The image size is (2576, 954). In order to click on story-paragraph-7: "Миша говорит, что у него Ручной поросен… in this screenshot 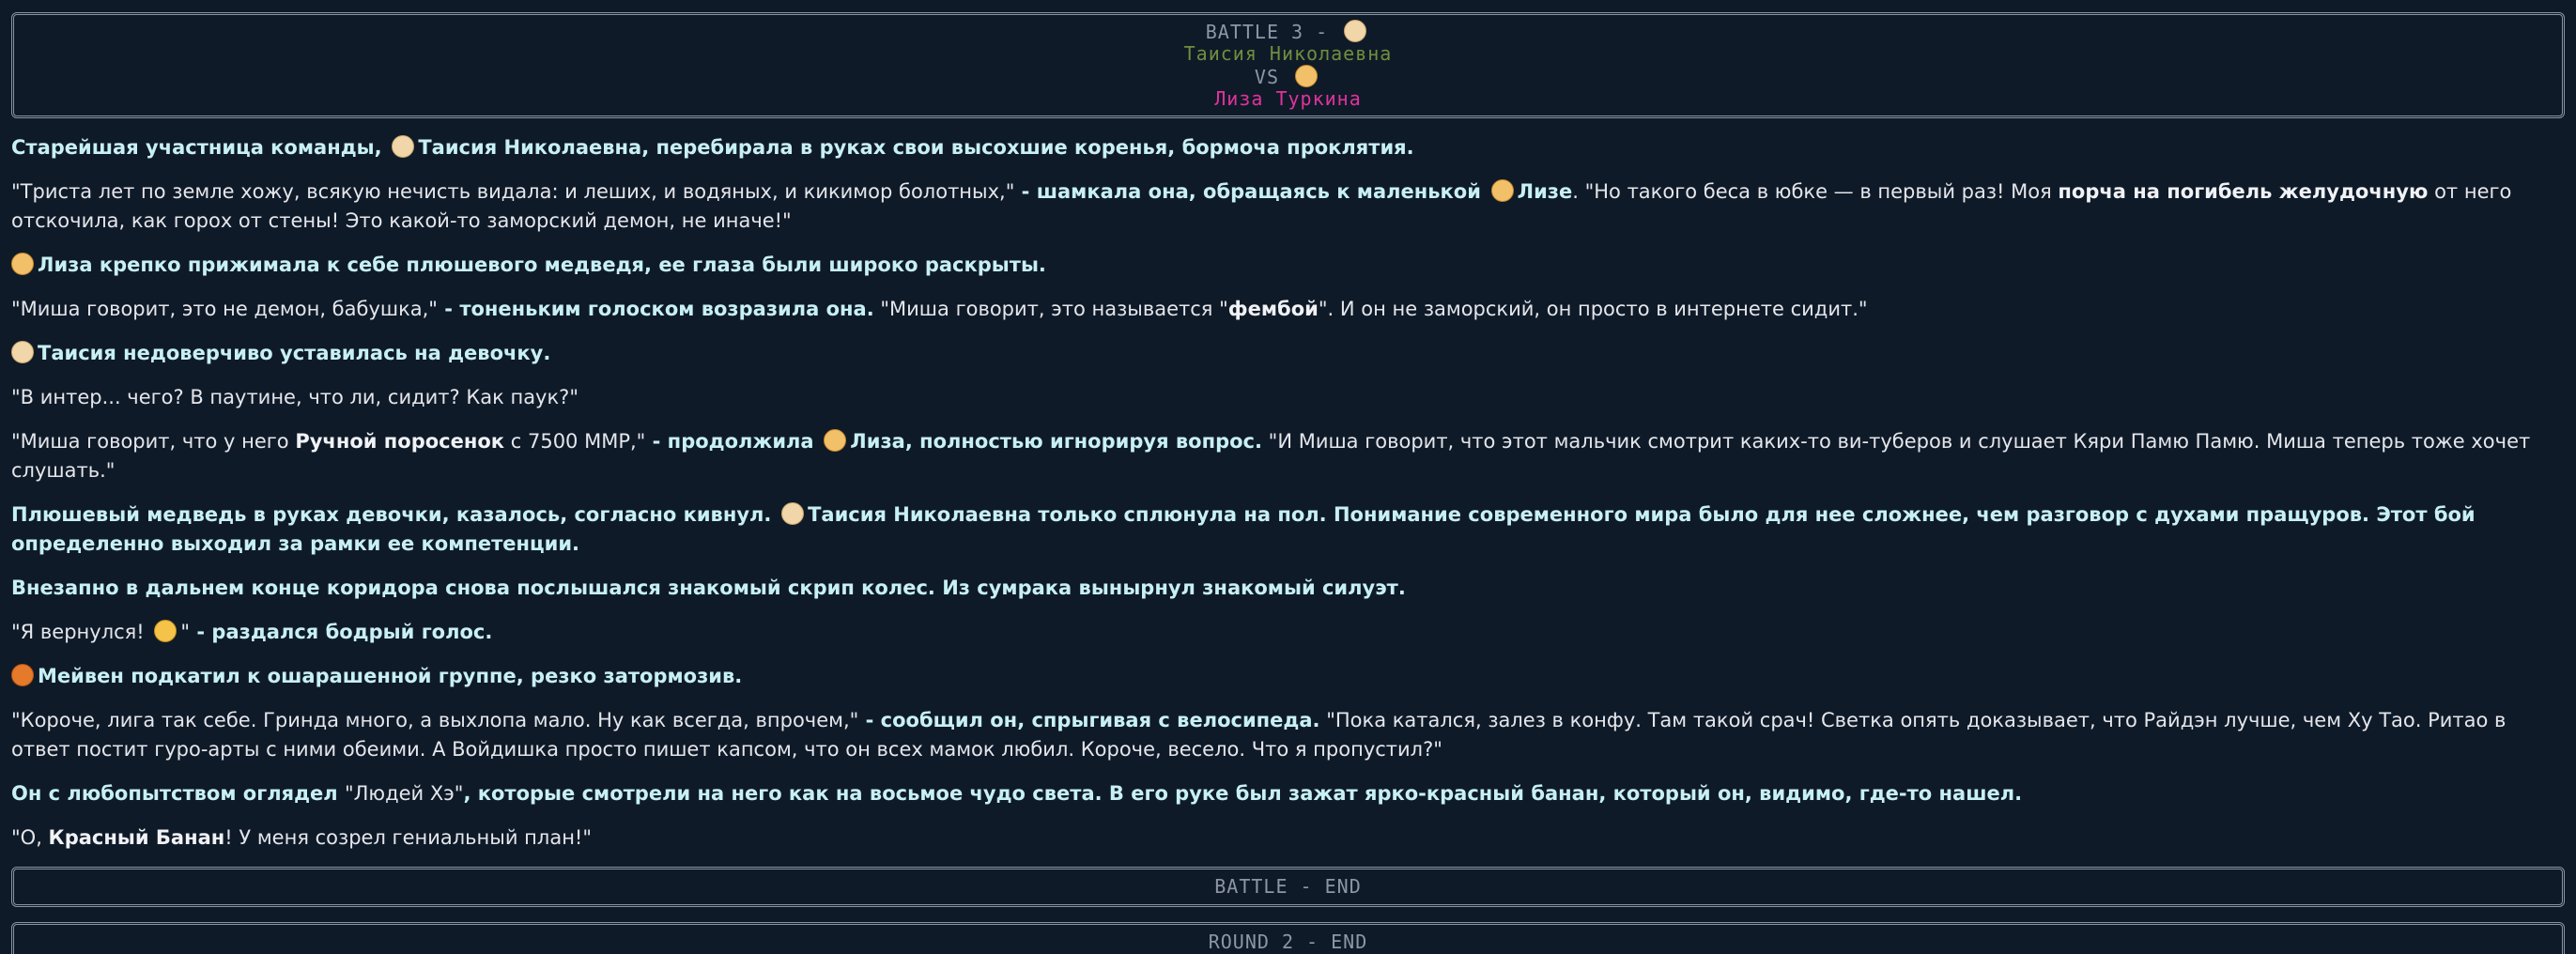, I will do `click(1271, 455)`.